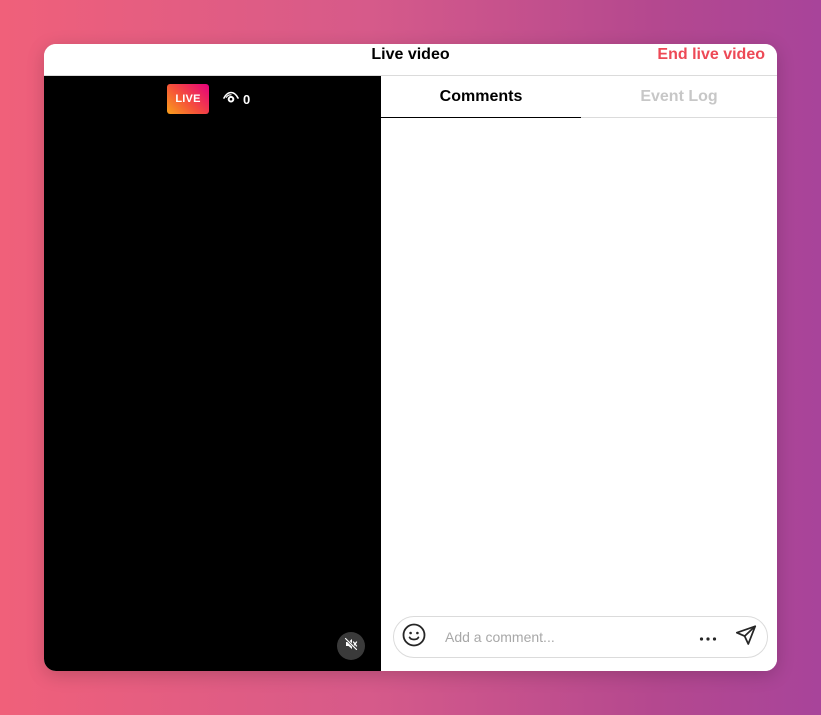 The height and width of the screenshot is (715, 821). I want to click on comment-composer, so click(580, 637).